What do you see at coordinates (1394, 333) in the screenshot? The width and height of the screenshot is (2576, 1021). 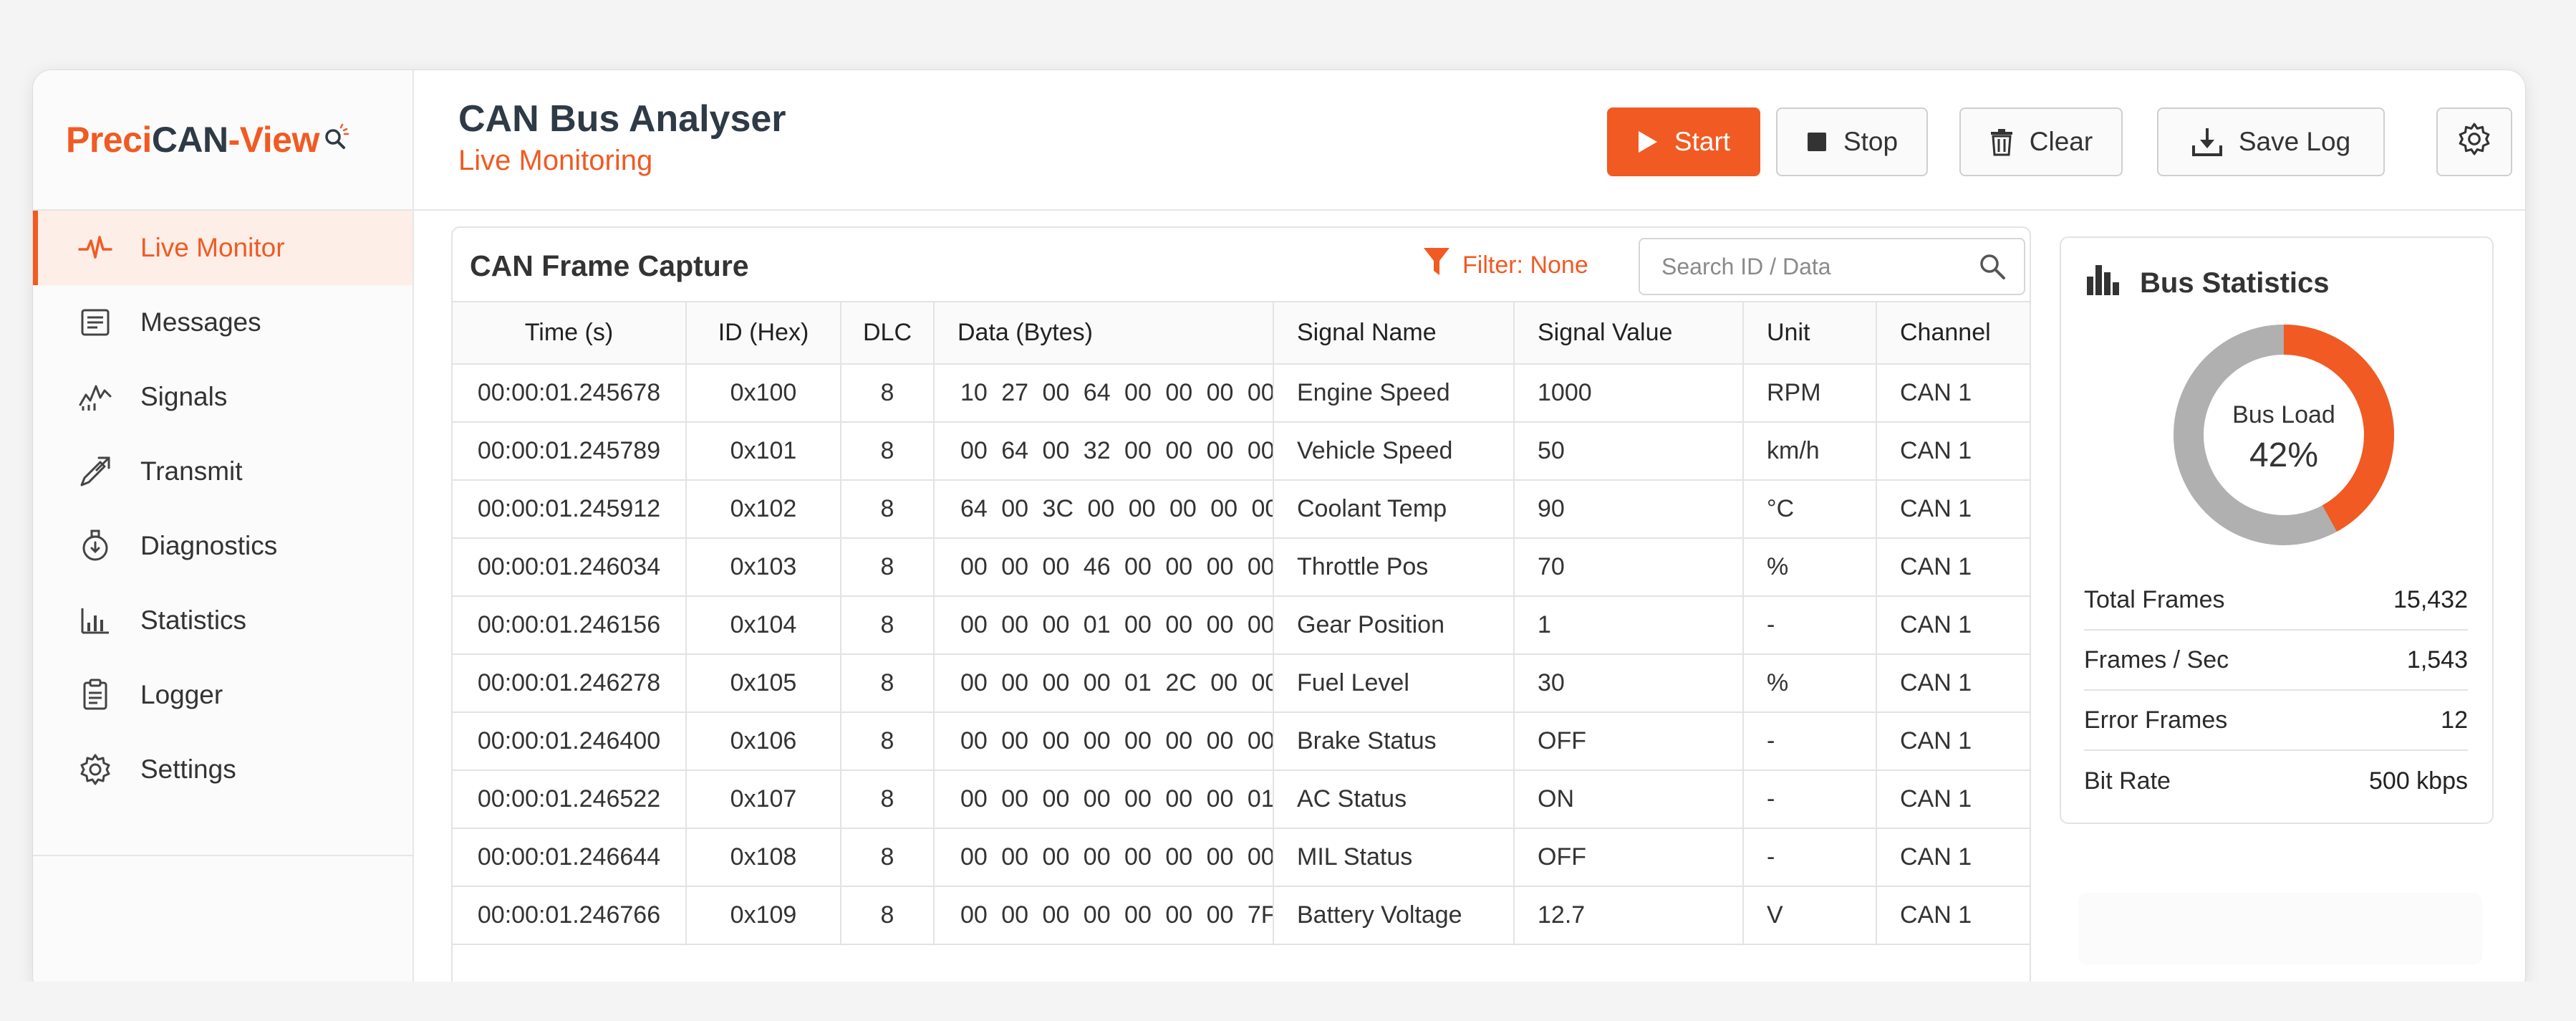 I see `column-header-signal-name: Signal Name` at bounding box center [1394, 333].